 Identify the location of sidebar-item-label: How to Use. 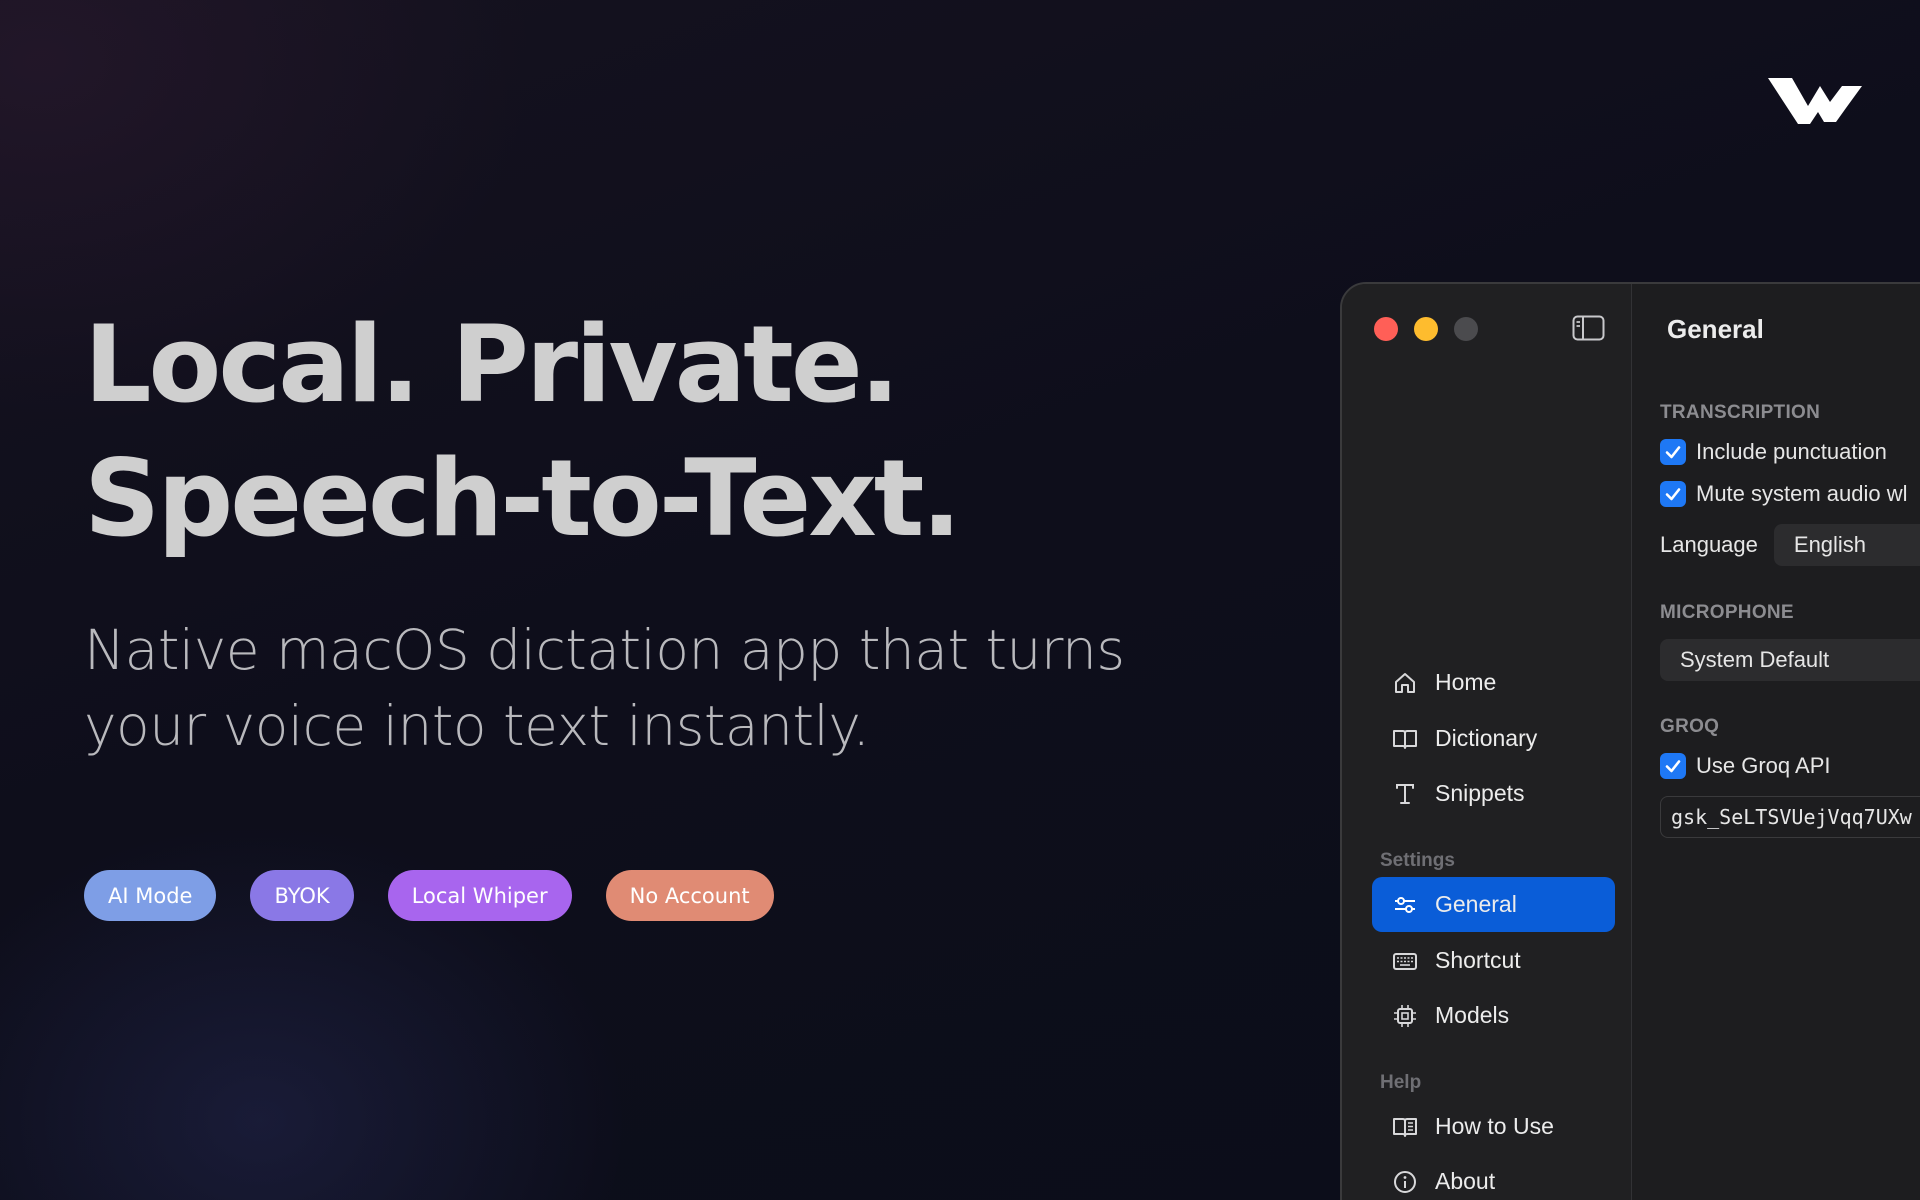
(1494, 1126).